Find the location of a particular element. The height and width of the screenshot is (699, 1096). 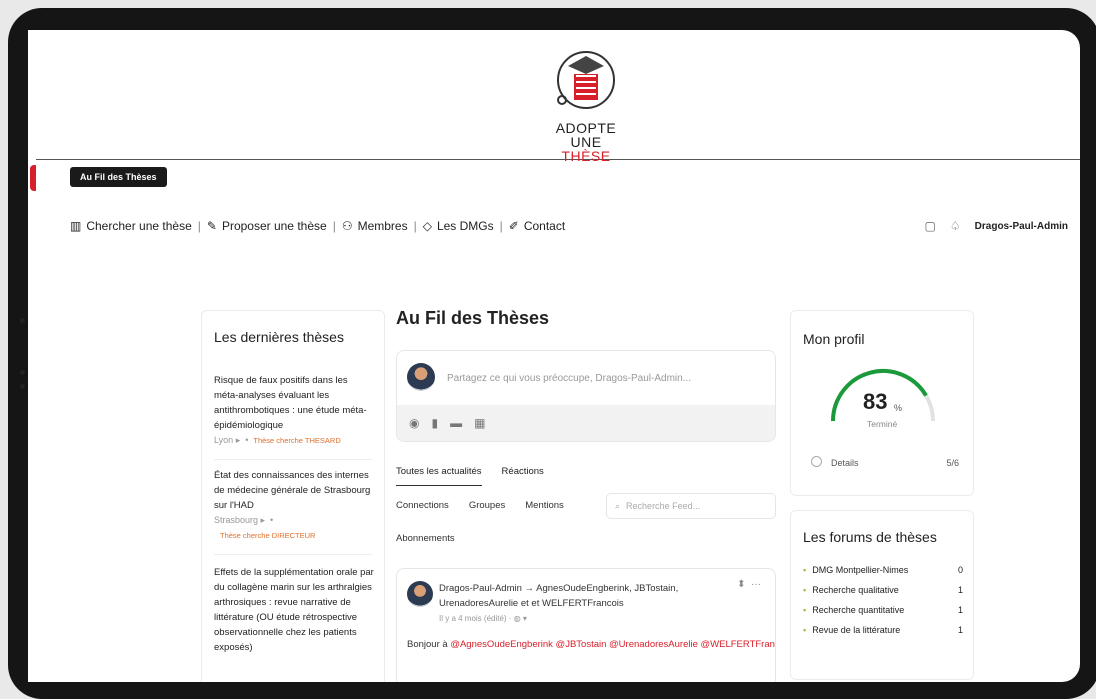

inbox-icon: ▢ is located at coordinates (930, 226).